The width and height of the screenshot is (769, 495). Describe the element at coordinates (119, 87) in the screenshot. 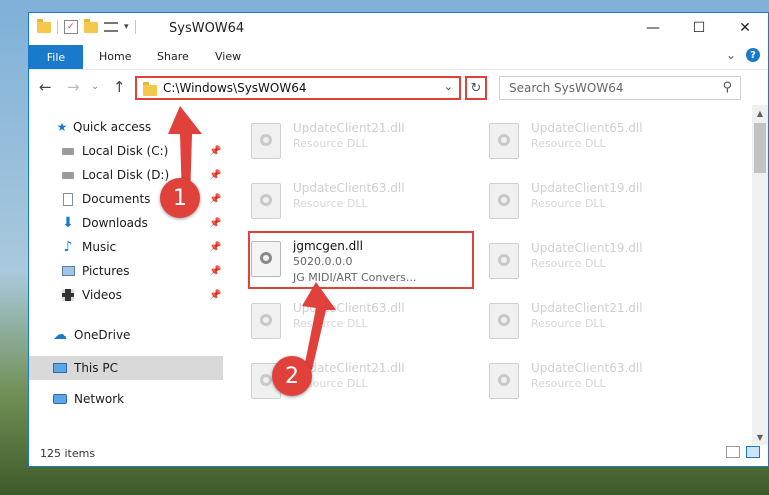

I see `up-button: ↑` at that location.